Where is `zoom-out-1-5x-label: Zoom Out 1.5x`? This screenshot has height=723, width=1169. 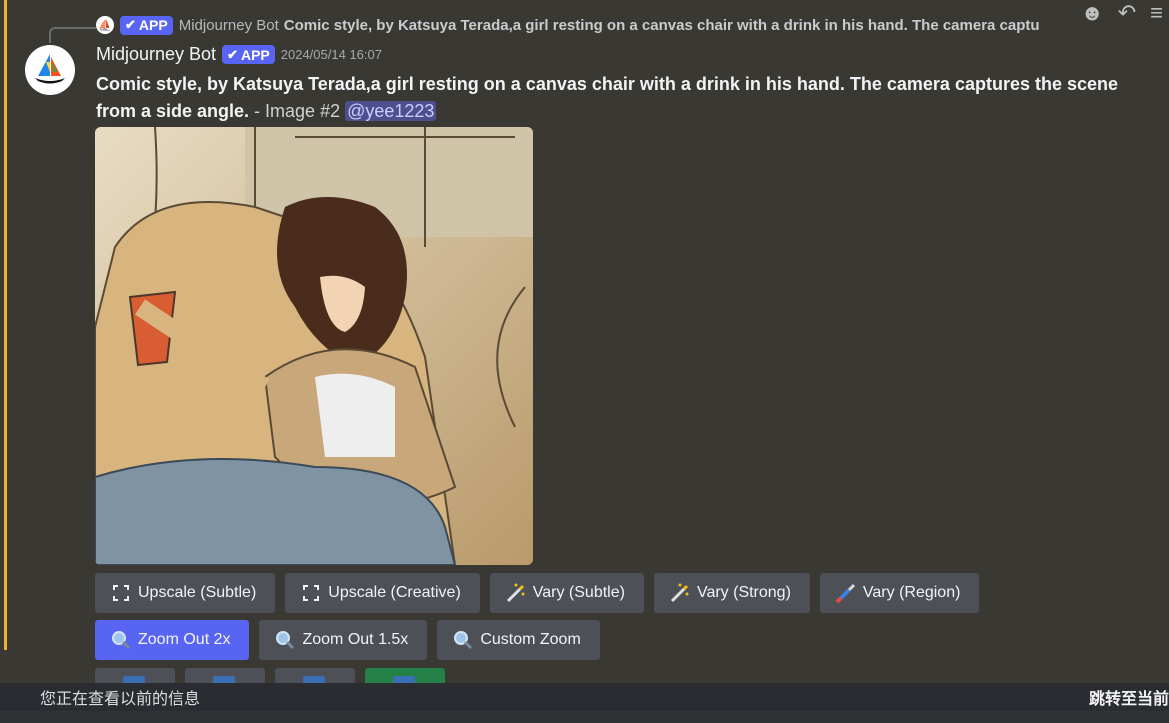 zoom-out-1-5x-label: Zoom Out 1.5x is located at coordinates (355, 639).